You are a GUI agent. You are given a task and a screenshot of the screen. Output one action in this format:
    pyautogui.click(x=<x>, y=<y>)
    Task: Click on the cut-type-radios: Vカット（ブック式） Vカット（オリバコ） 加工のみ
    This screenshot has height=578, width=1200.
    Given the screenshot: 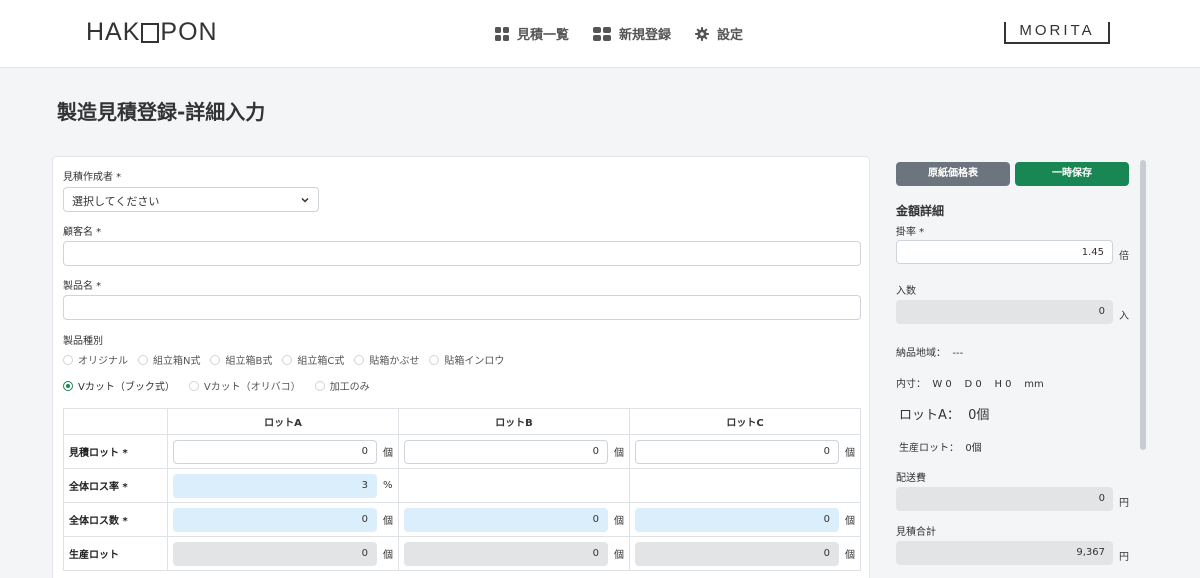 What is the action you would take?
    pyautogui.click(x=216, y=385)
    